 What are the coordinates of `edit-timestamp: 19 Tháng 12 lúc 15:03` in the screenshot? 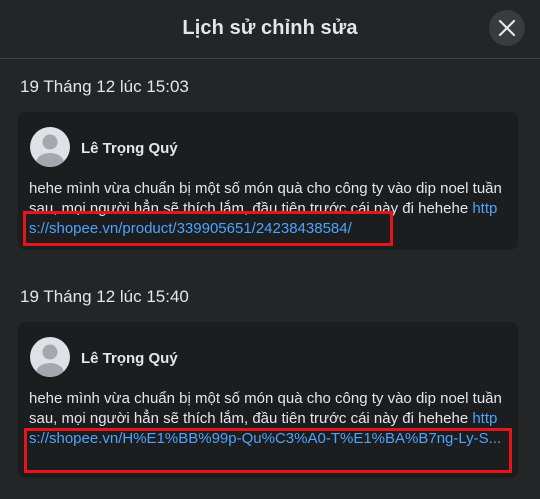 It's located at (104, 86).